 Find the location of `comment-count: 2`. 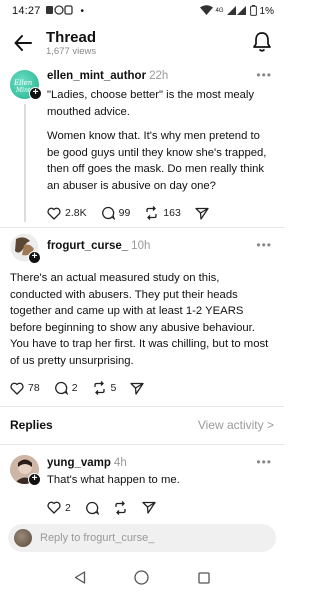

comment-count: 2 is located at coordinates (74, 388).